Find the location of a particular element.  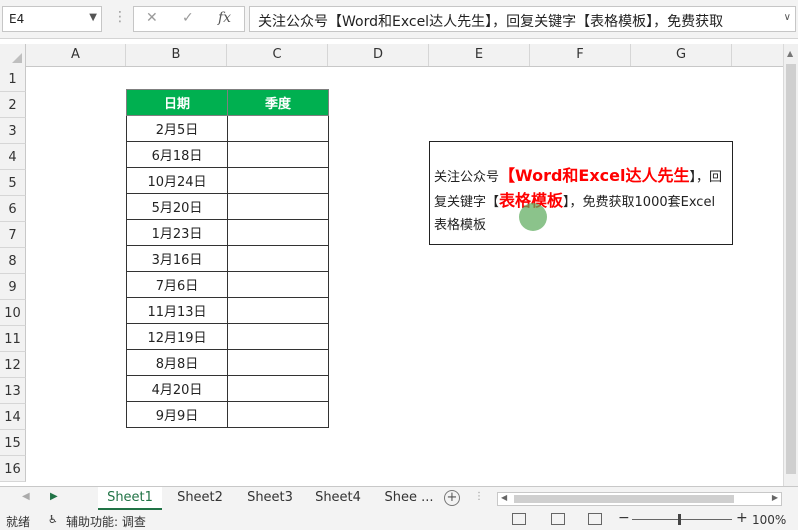

name-box-value: E4 is located at coordinates (17, 19).